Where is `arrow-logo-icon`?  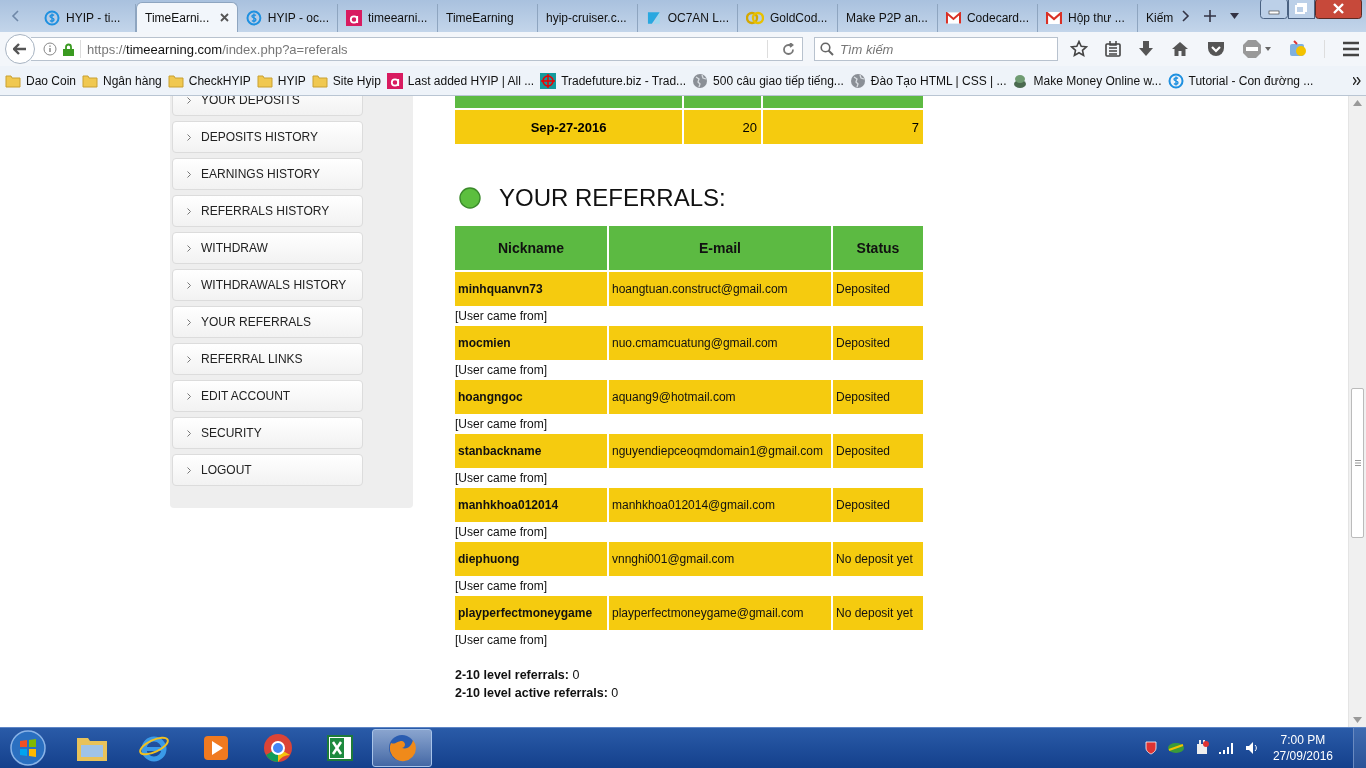 arrow-logo-icon is located at coordinates (654, 18).